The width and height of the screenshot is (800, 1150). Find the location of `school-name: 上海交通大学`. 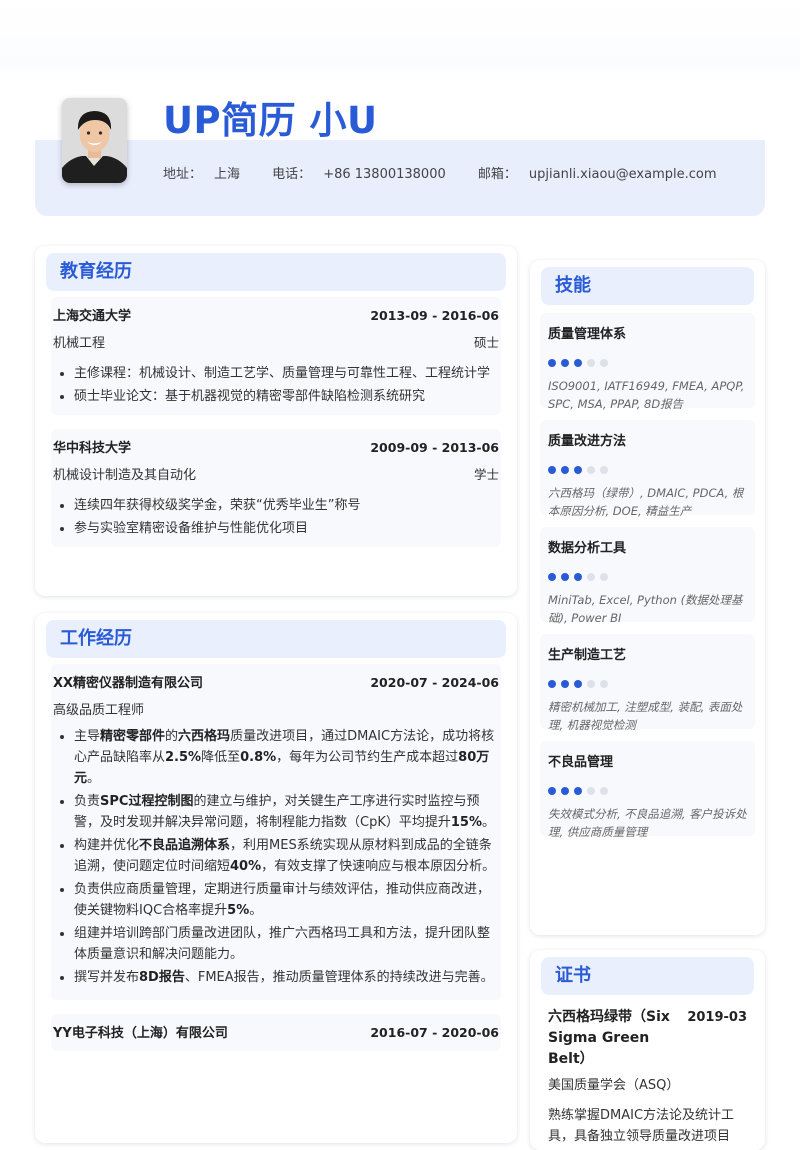

school-name: 上海交通大学 is located at coordinates (92, 316).